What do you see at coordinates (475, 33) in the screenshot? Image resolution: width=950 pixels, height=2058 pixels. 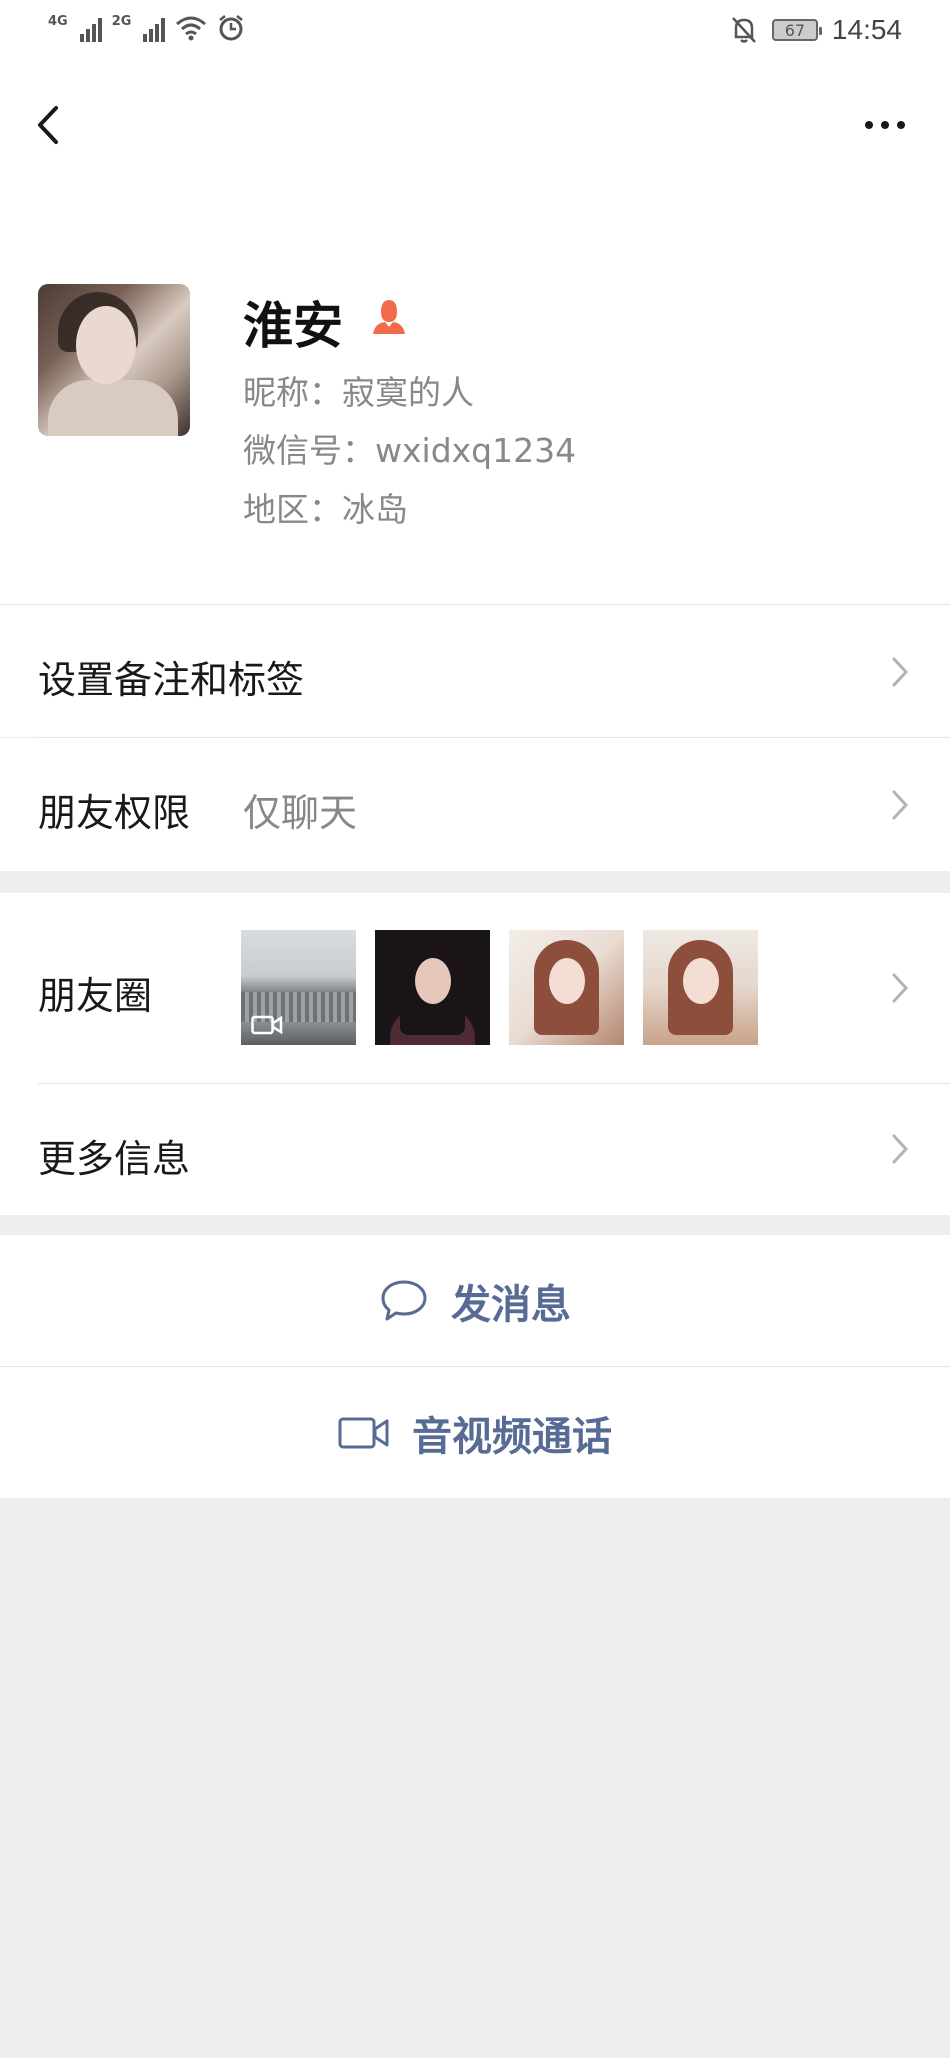 I see `status-bar: 4G 2G 67 14:54` at bounding box center [475, 33].